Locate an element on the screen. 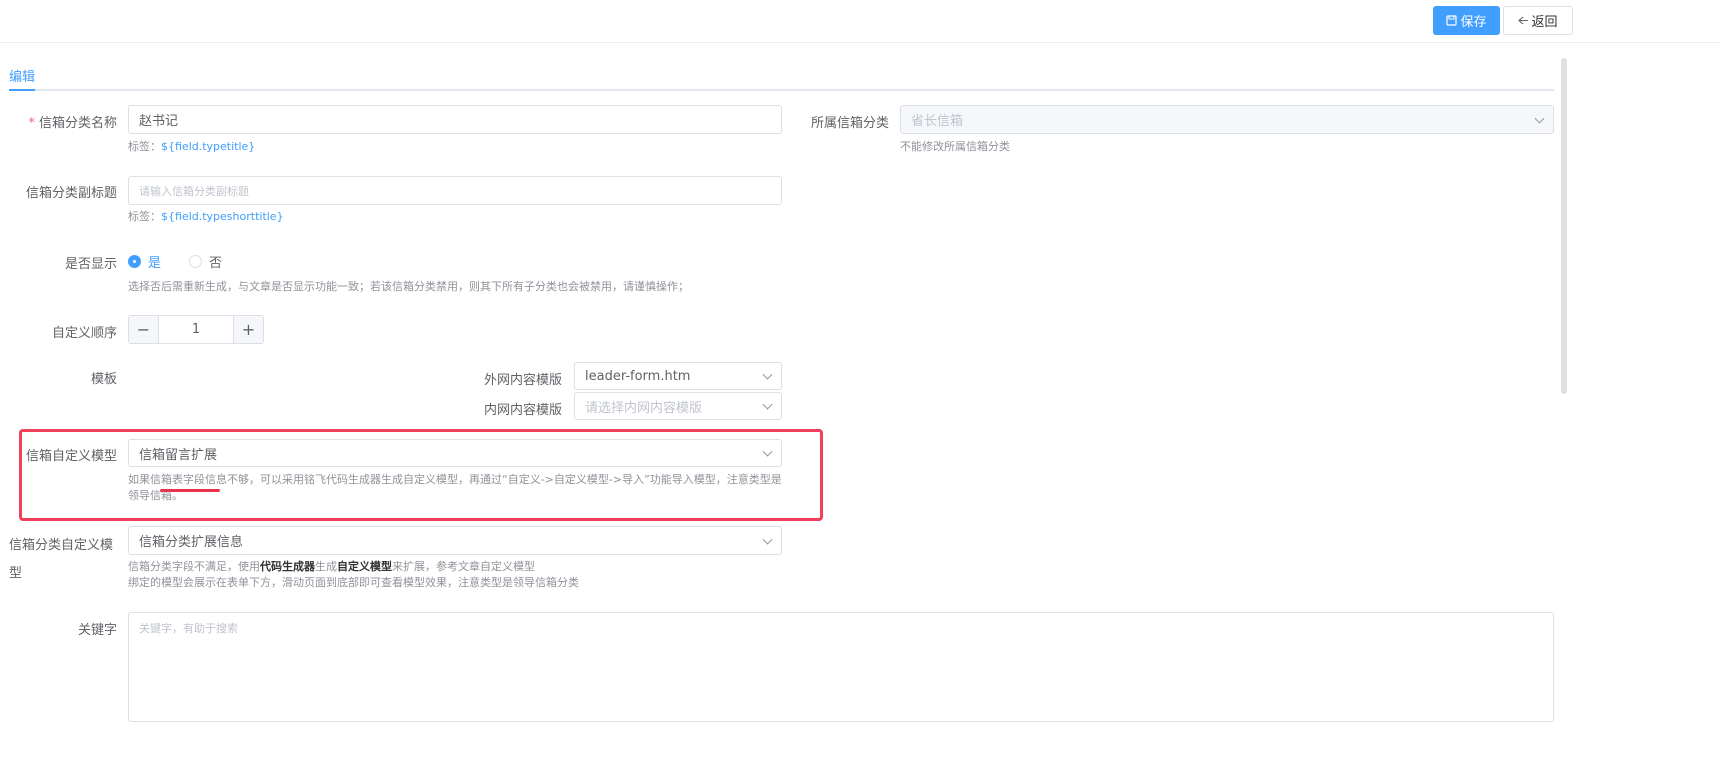 Image resolution: width=1720 pixels, height=774 pixels. name-hint-field: ${field.typetitle} is located at coordinates (208, 146).